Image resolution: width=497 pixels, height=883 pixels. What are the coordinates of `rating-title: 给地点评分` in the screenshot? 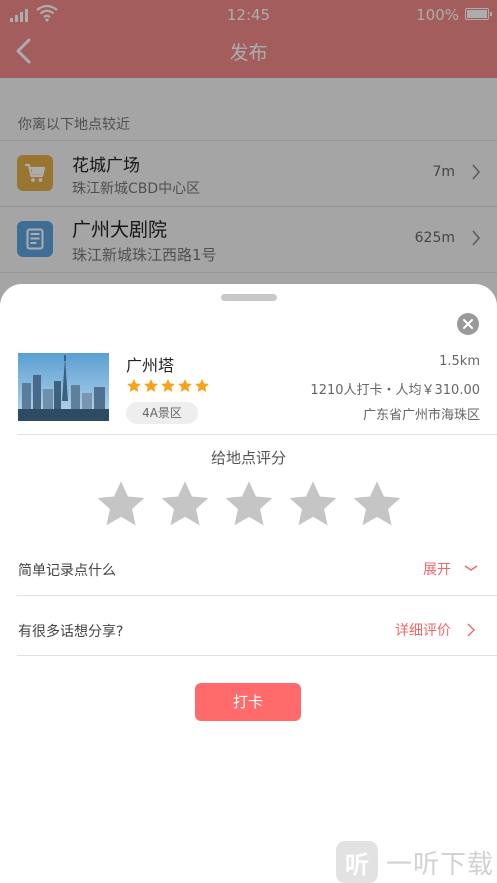 It's located at (248, 458).